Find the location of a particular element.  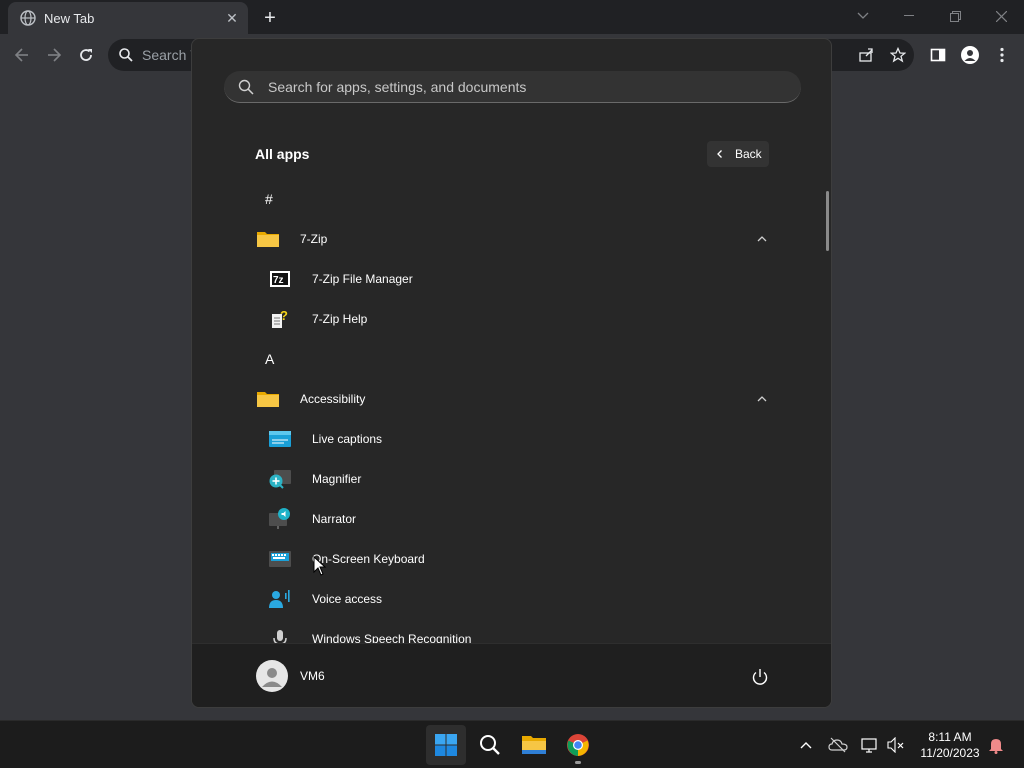

all-apps-heading: All apps is located at coordinates (282, 154).